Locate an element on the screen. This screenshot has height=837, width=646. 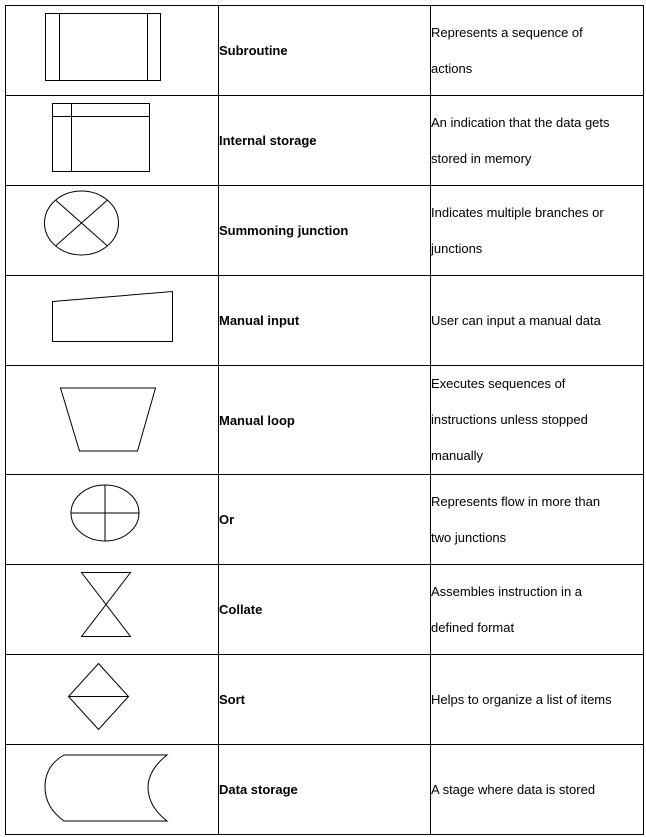
description-line: manually is located at coordinates (457, 455).